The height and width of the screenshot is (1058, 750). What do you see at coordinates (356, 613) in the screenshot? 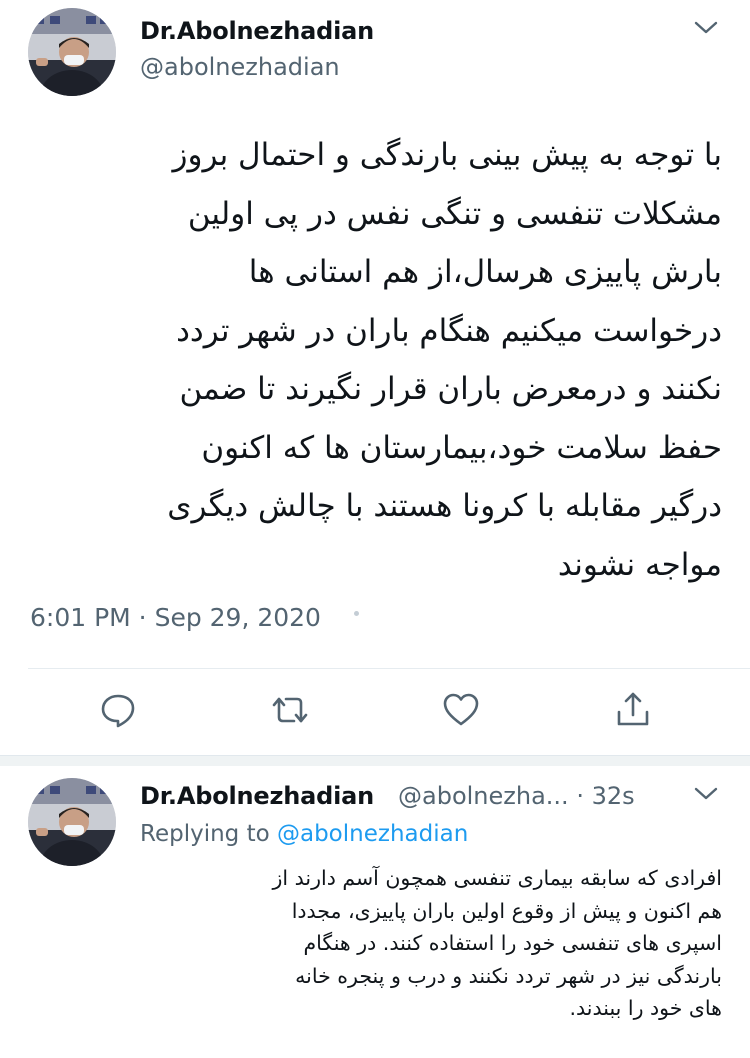
I see `separator-dot` at bounding box center [356, 613].